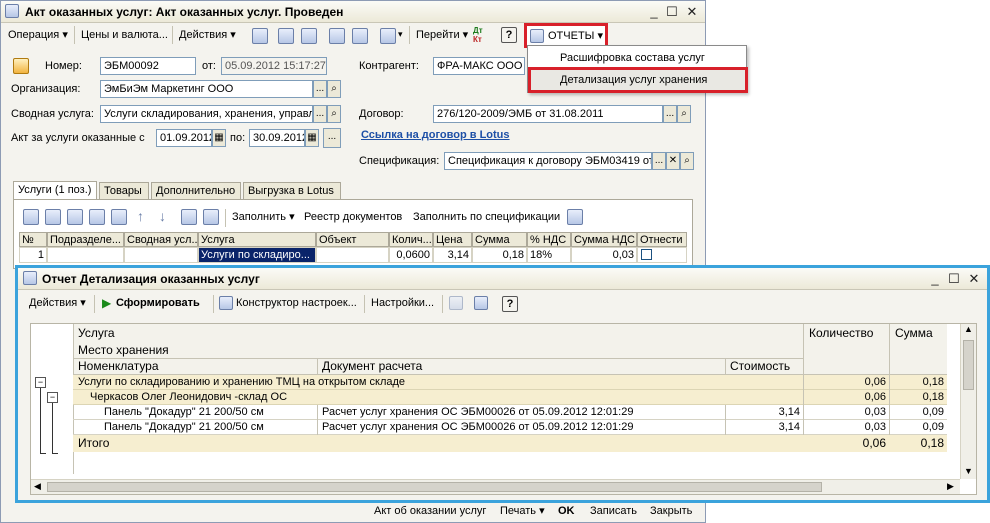 The width and height of the screenshot is (990, 523). I want to click on edit-row-icon, so click(75, 217).